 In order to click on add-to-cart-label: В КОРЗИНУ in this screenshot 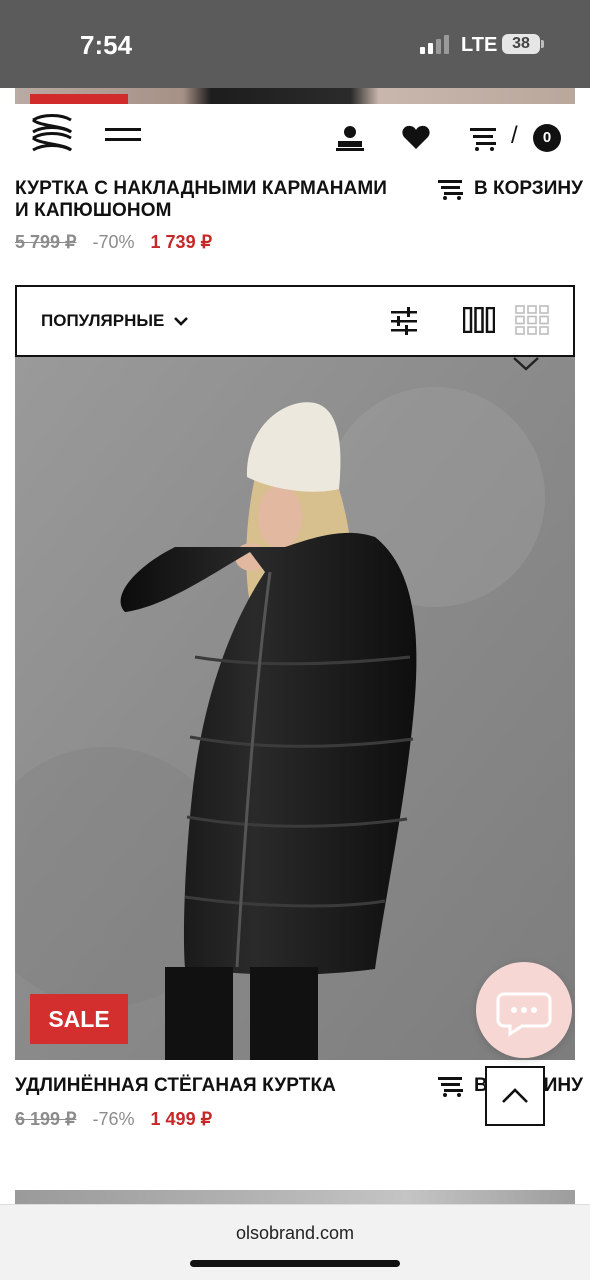, I will do `click(528, 188)`.